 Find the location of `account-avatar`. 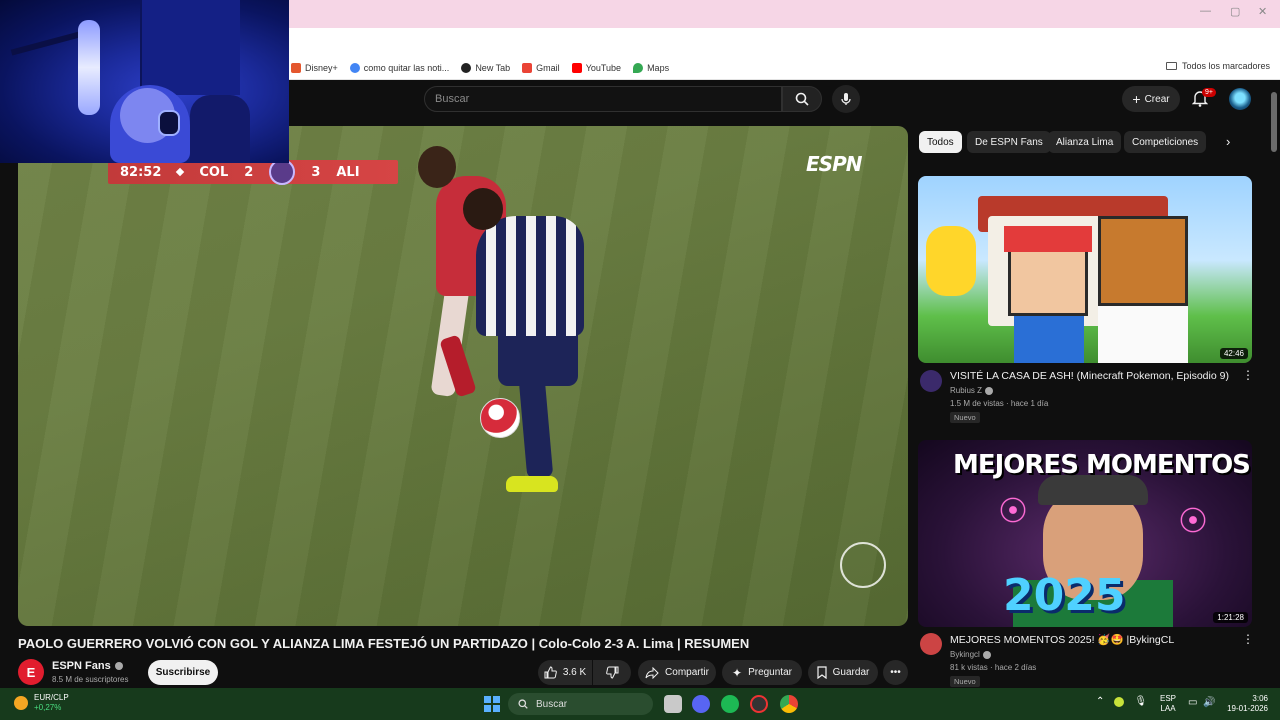

account-avatar is located at coordinates (1240, 99).